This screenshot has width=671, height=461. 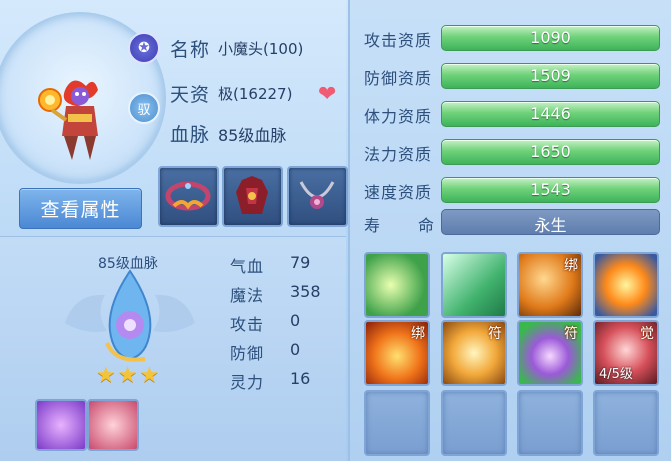 I want to click on lifespan-value: 永生, so click(x=550, y=225).